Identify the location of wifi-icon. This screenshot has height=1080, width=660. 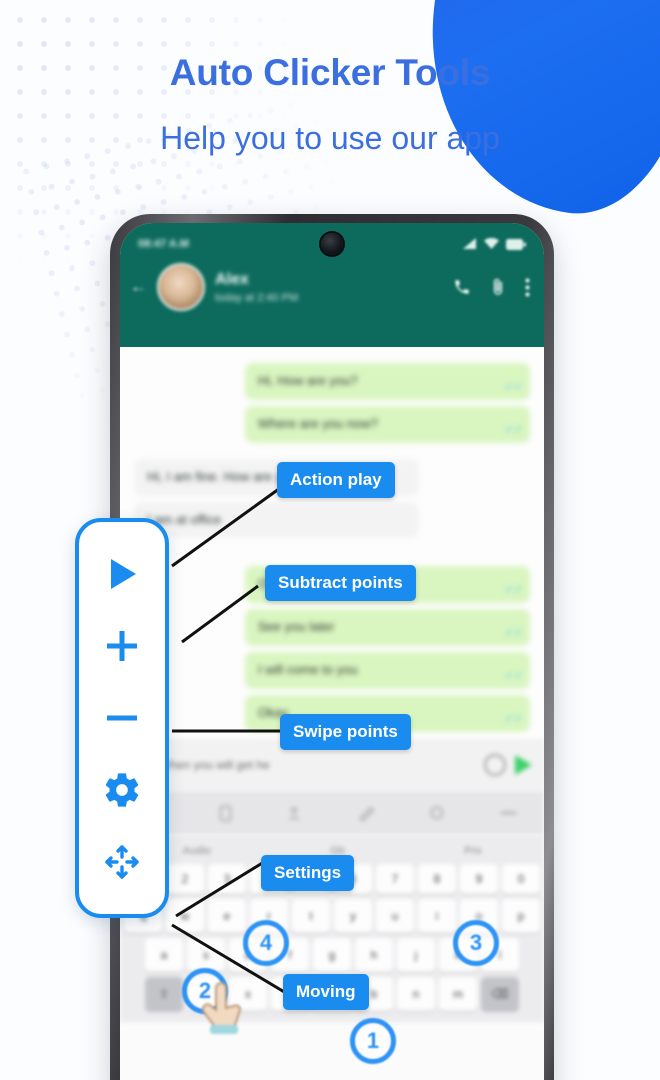
(491, 243).